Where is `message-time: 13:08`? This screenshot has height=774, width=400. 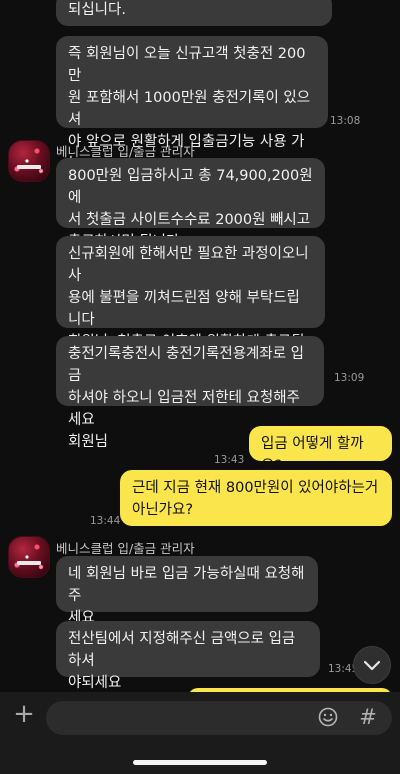 message-time: 13:08 is located at coordinates (345, 121).